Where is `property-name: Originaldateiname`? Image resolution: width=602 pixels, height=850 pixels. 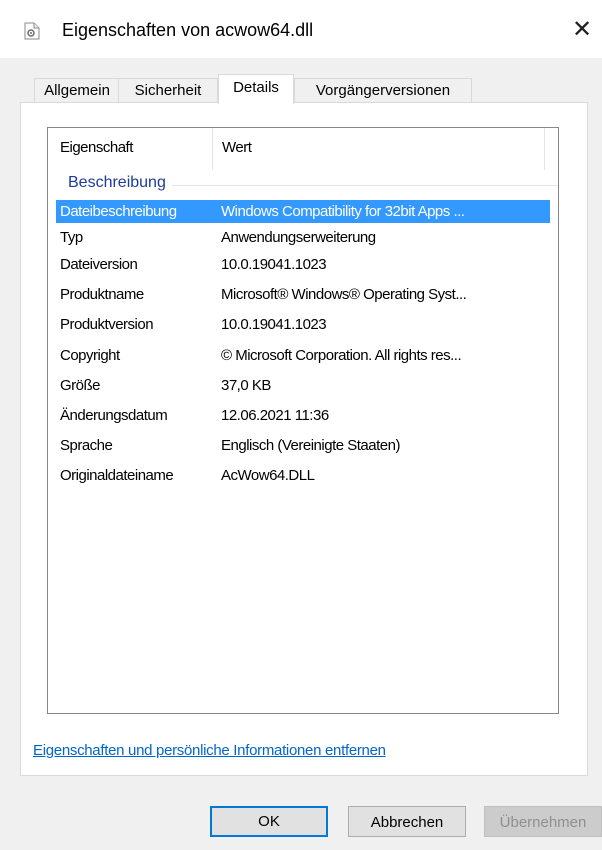
property-name: Originaldateiname is located at coordinates (117, 475).